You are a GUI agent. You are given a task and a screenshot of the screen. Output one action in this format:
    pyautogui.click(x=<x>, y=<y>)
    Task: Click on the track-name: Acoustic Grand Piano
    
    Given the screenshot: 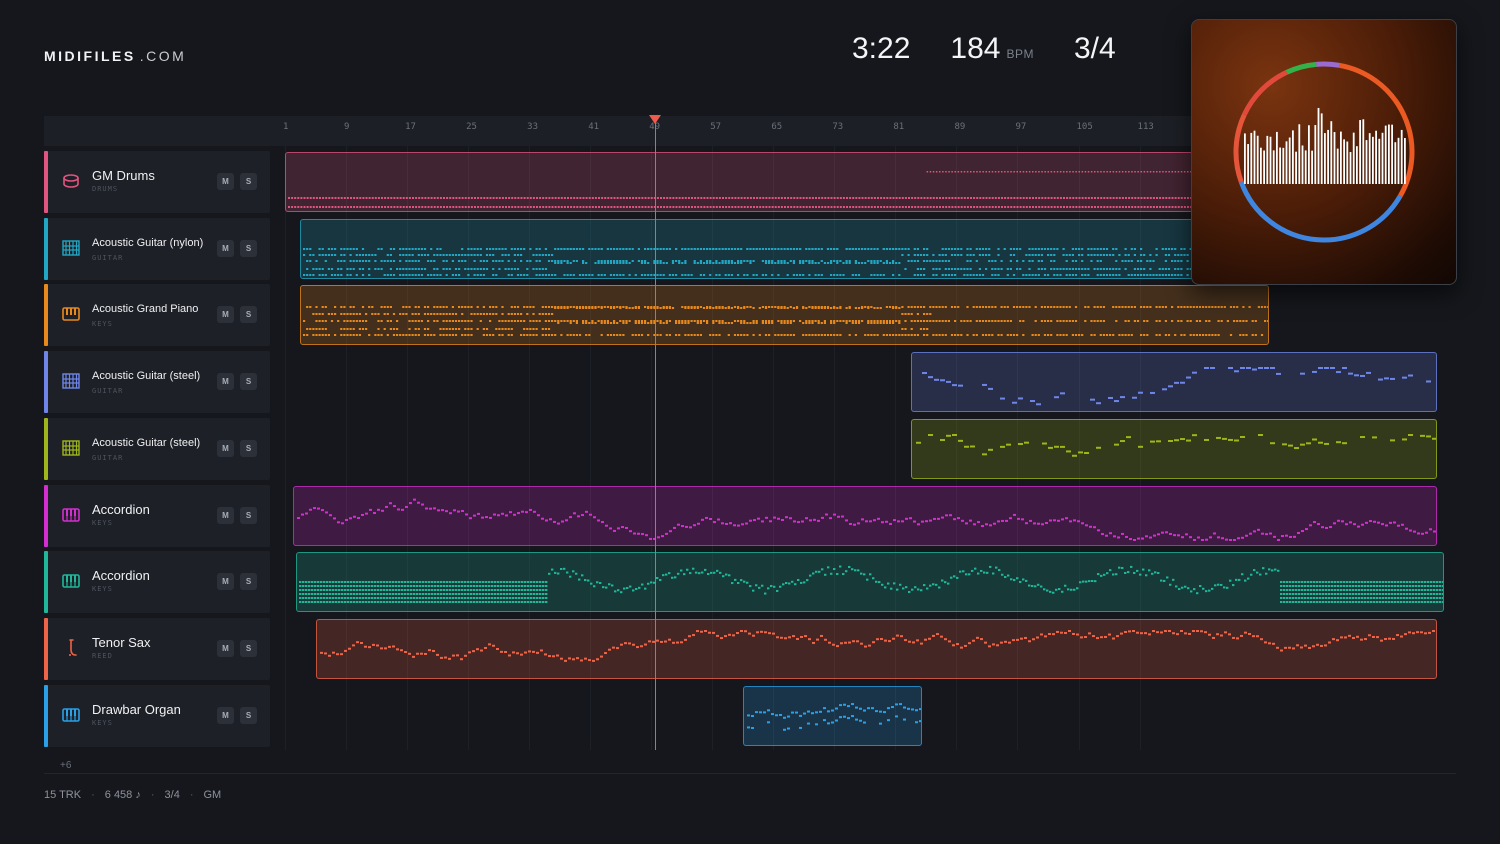 What is the action you would take?
    pyautogui.click(x=145, y=309)
    